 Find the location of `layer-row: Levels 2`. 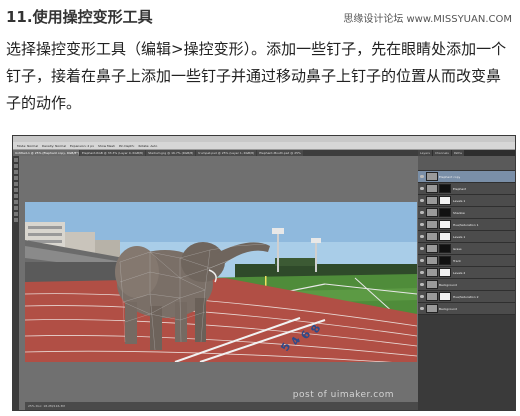

layer-row: Levels 2 is located at coordinates (466, 273).